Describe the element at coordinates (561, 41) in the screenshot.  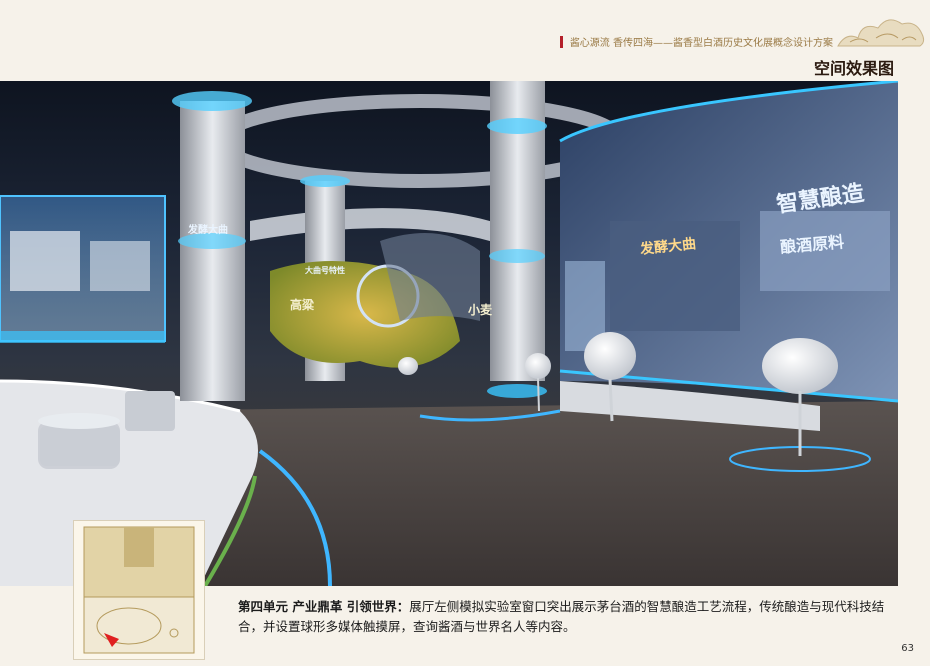
I see `accent-bar` at that location.